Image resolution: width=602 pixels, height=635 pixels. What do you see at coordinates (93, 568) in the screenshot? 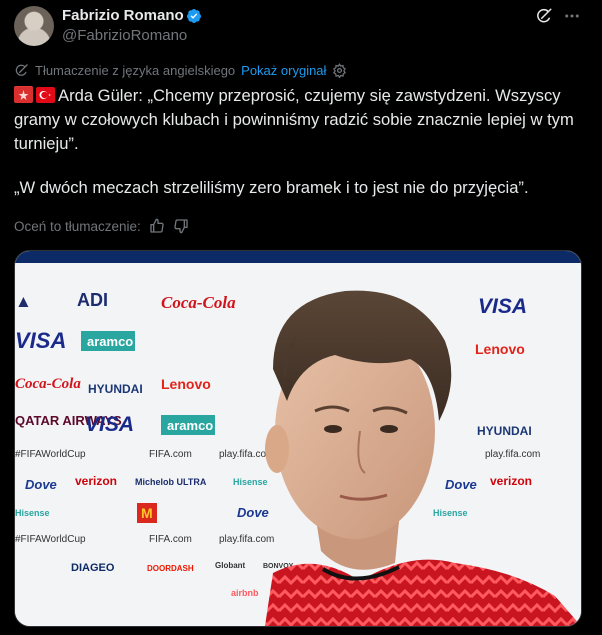
I see `logo-diageo: DIAGEO` at bounding box center [93, 568].